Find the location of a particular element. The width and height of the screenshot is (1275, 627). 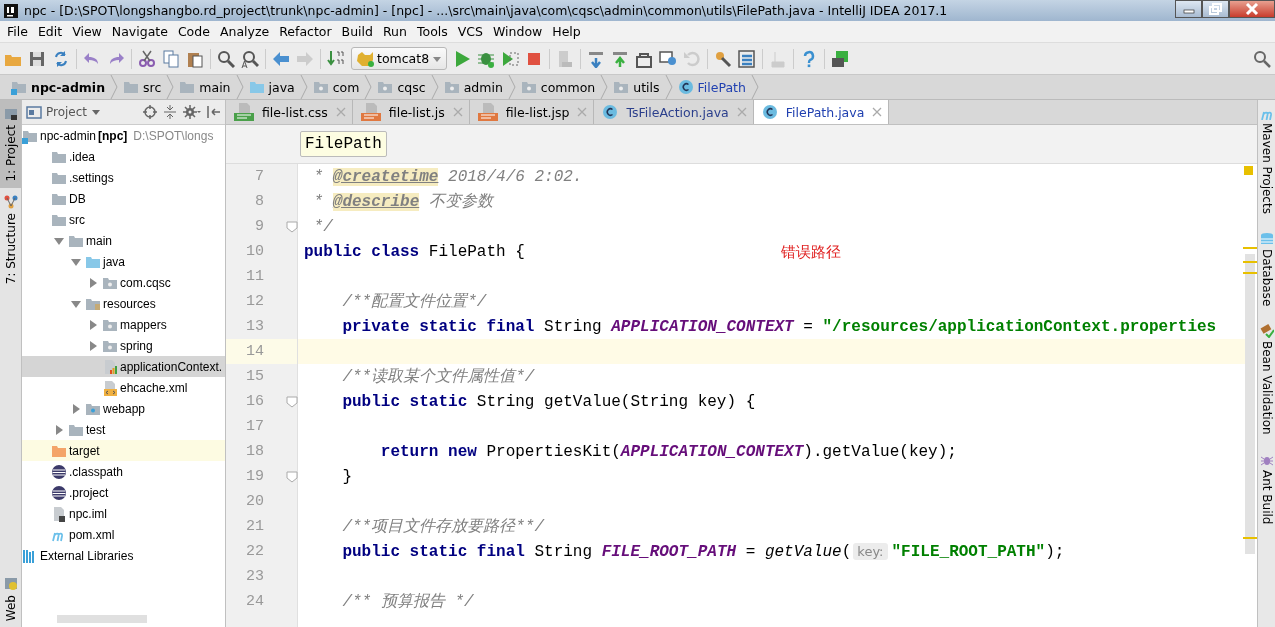

tree-item: .project is located at coordinates (123, 492).